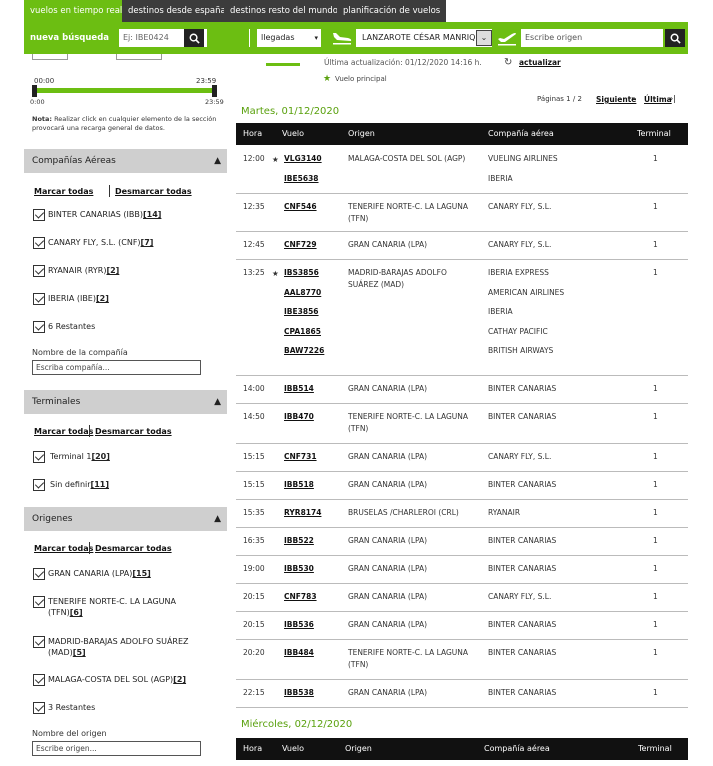 The image size is (713, 766). I want to click on origins-unmark-all-link: Desmarcar todas, so click(133, 548).